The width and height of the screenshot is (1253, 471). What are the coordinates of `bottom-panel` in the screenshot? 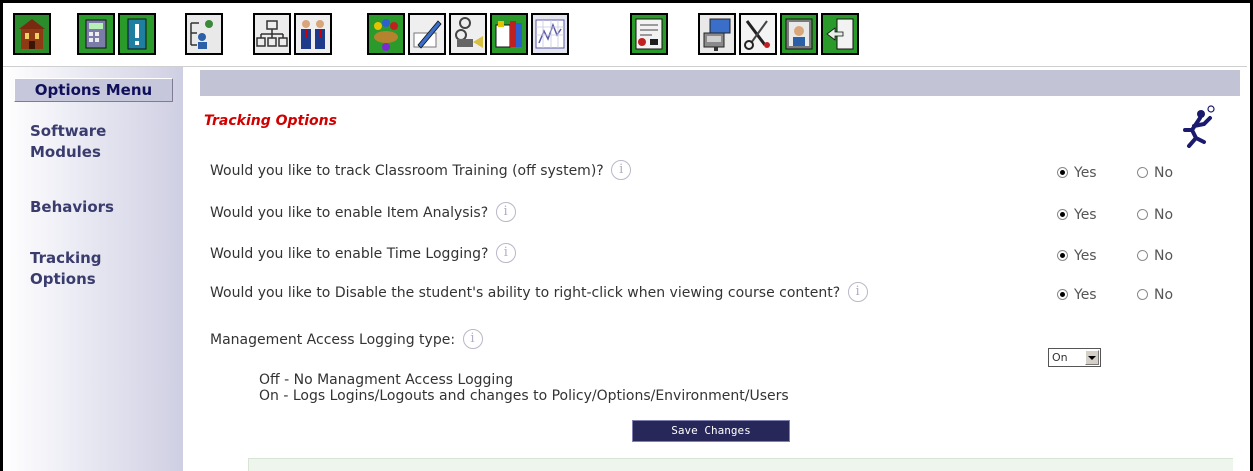 It's located at (740, 464).